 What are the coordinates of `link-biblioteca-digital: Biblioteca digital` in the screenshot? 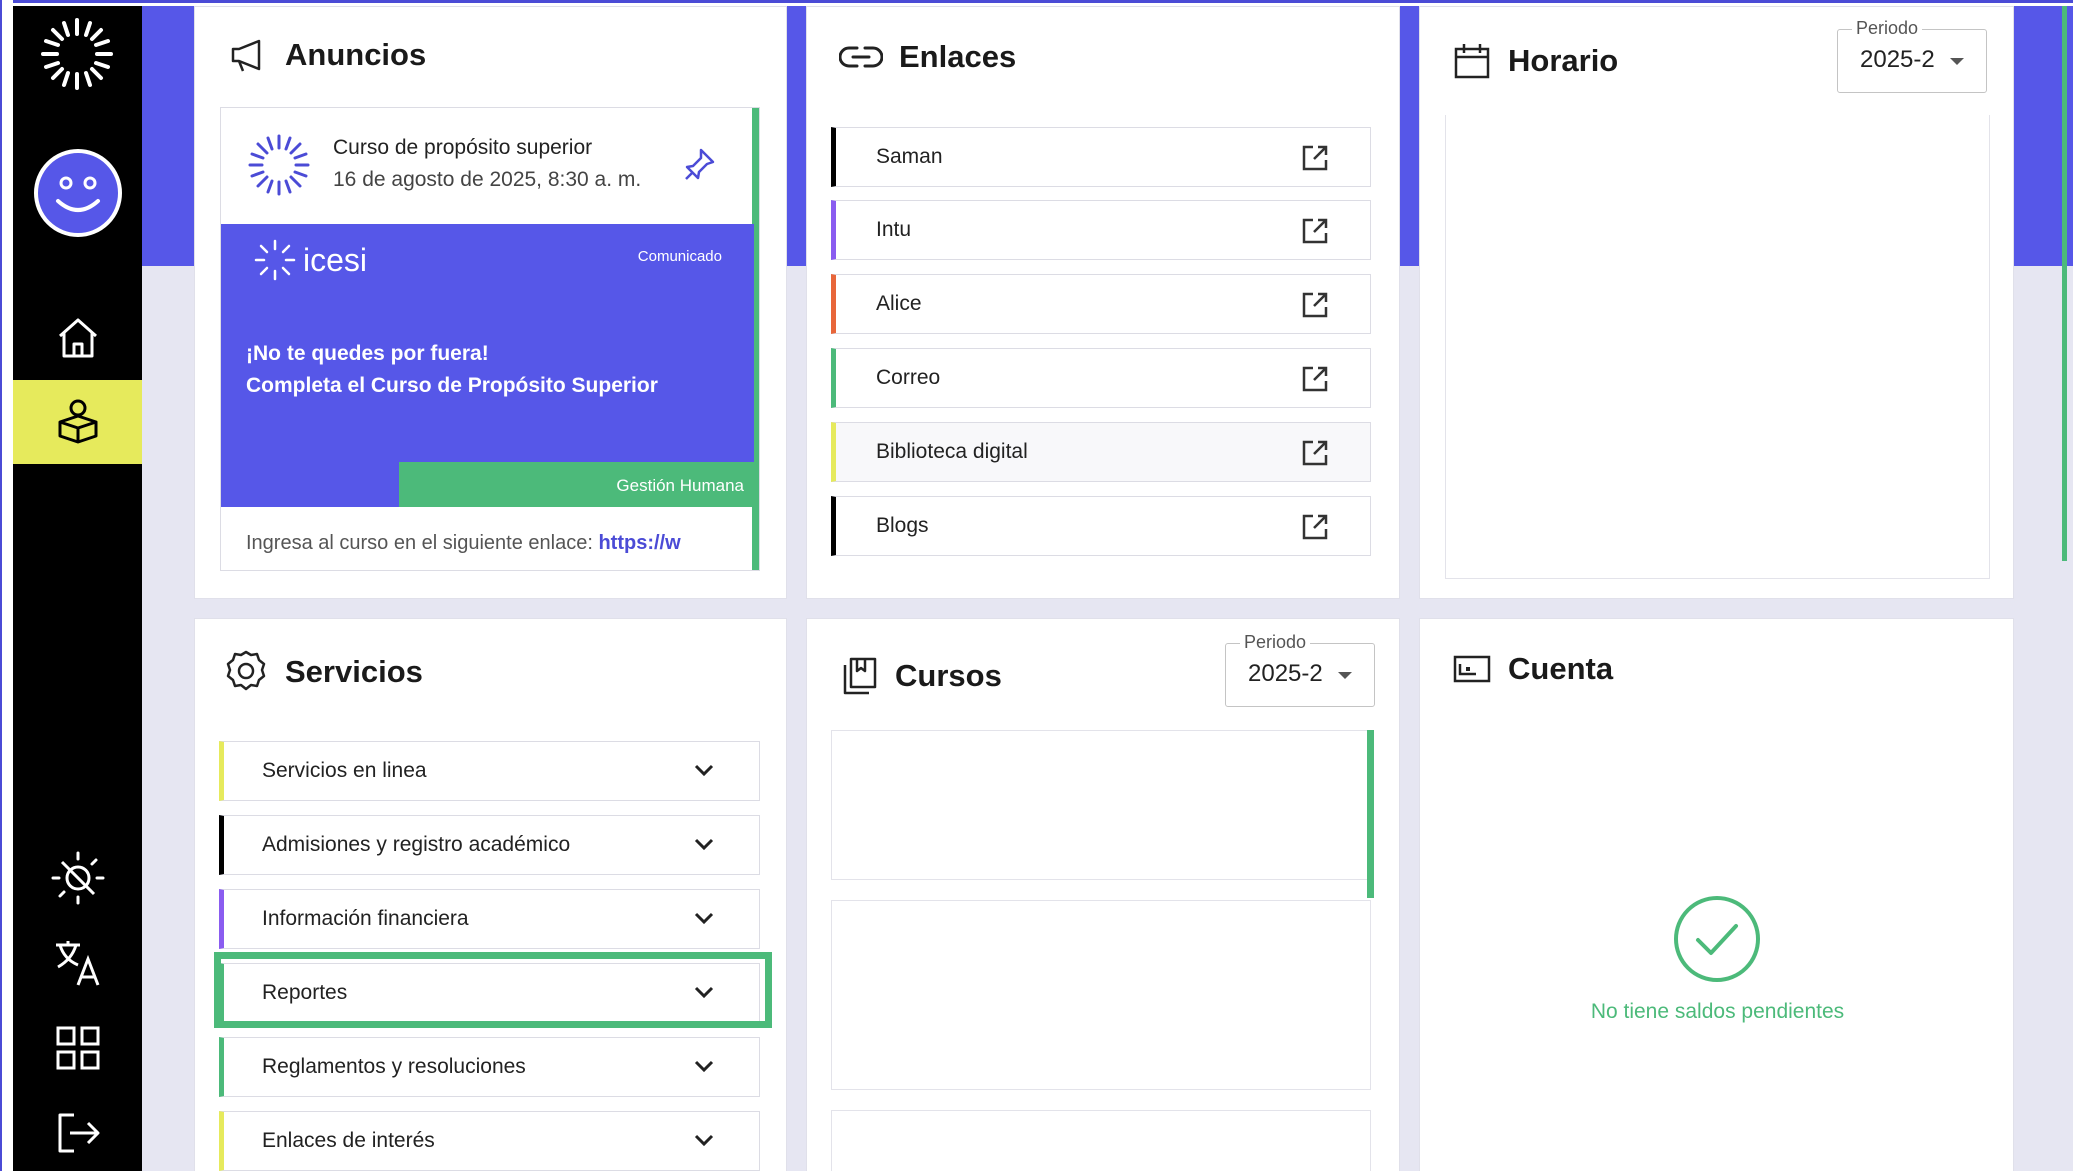 It's located at (1101, 452).